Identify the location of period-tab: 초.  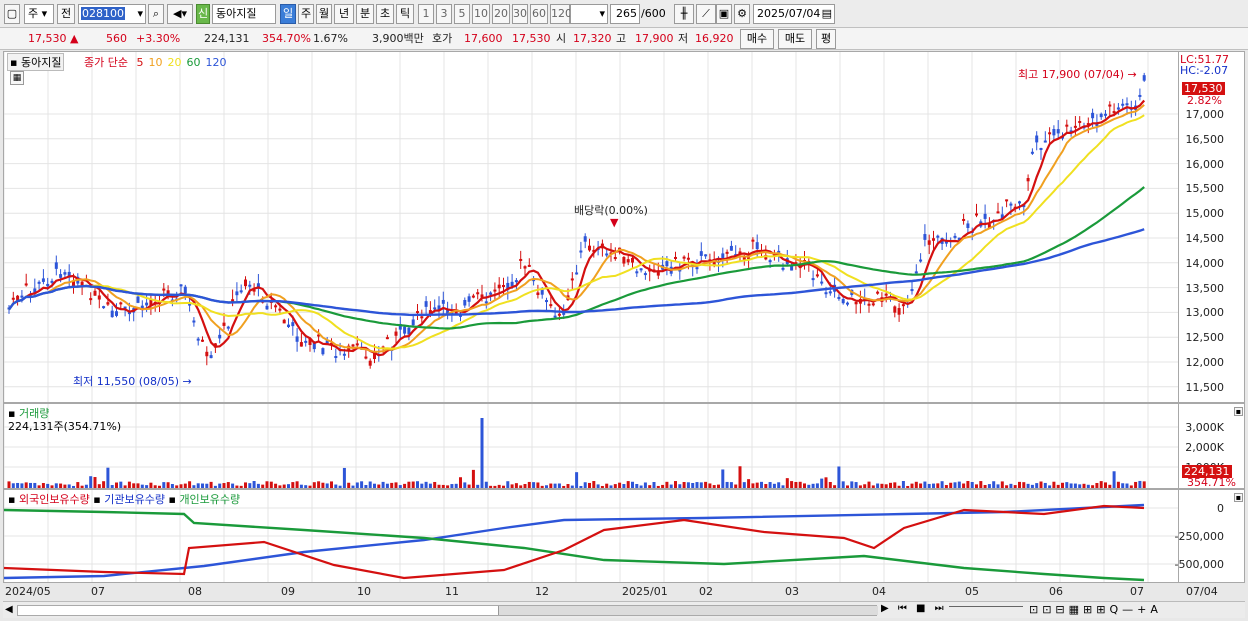
(385, 14).